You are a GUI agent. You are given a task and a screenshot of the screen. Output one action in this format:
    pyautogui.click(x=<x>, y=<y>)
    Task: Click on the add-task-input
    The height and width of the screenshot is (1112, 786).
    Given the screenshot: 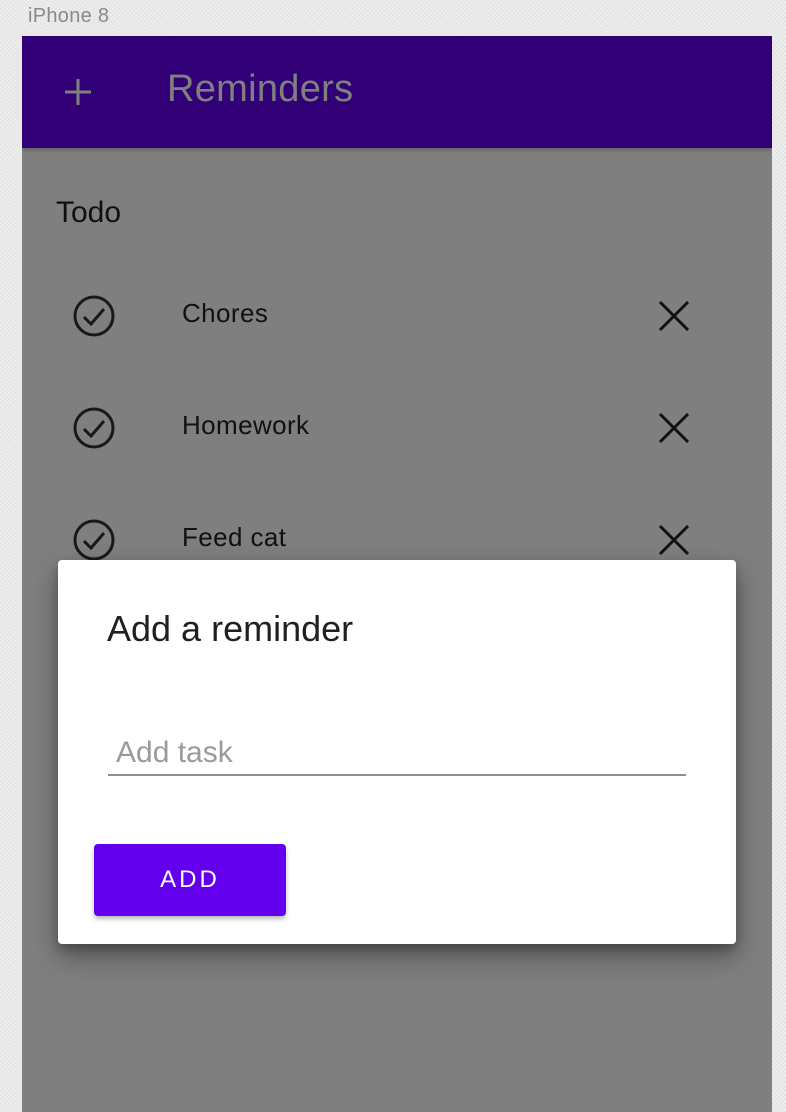 What is the action you would take?
    pyautogui.click(x=397, y=754)
    